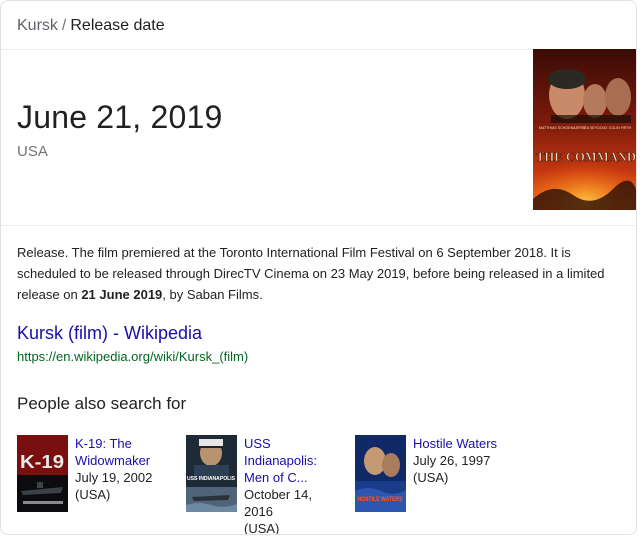 This screenshot has height=540, width=642. I want to click on people-also-search-heading: People also search for, so click(102, 403).